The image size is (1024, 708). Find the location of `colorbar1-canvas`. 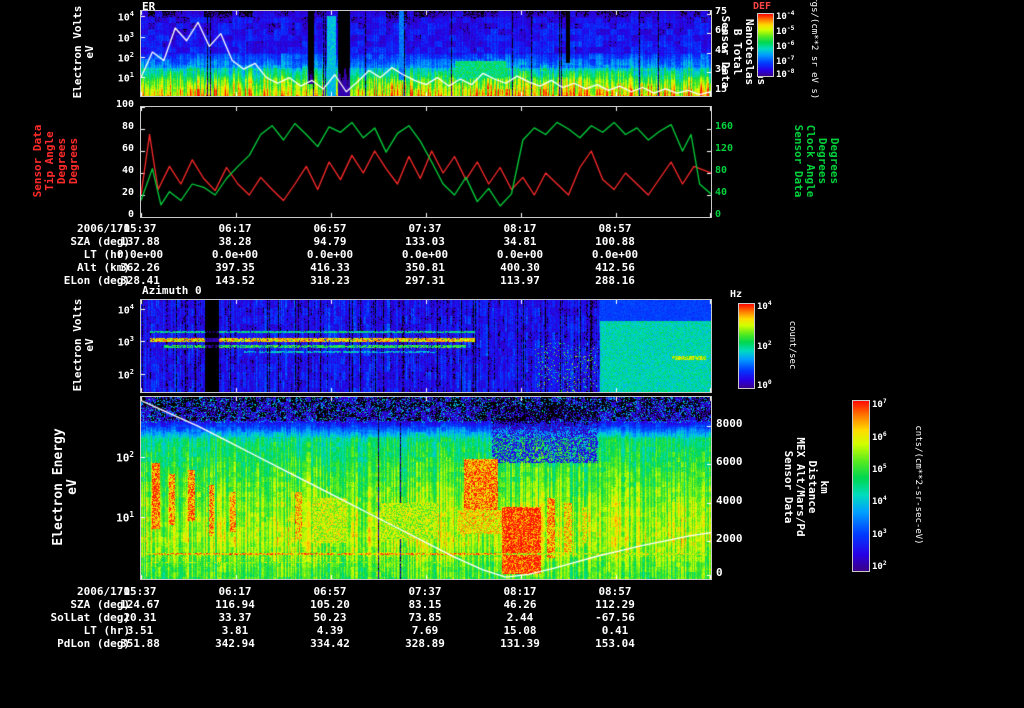

colorbar1-canvas is located at coordinates (765, 45).